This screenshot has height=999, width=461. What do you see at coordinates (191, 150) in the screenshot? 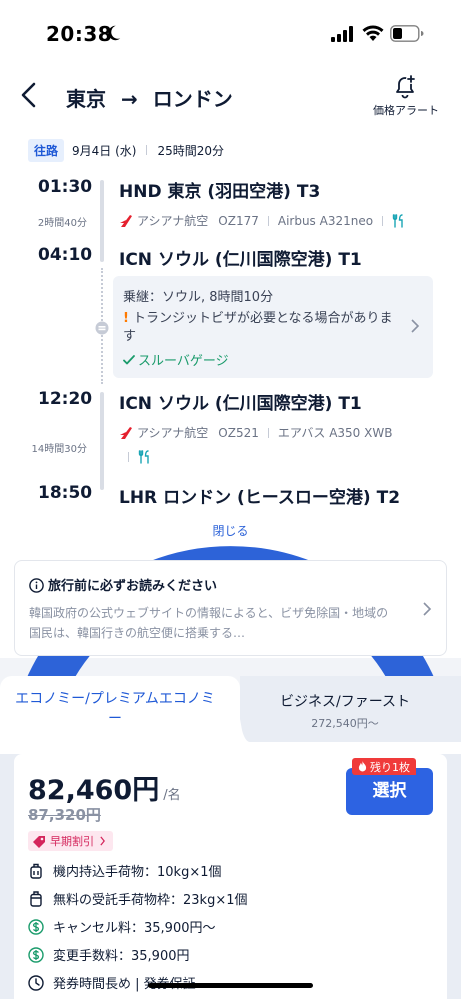
I see `total-duration: 25時間20分` at bounding box center [191, 150].